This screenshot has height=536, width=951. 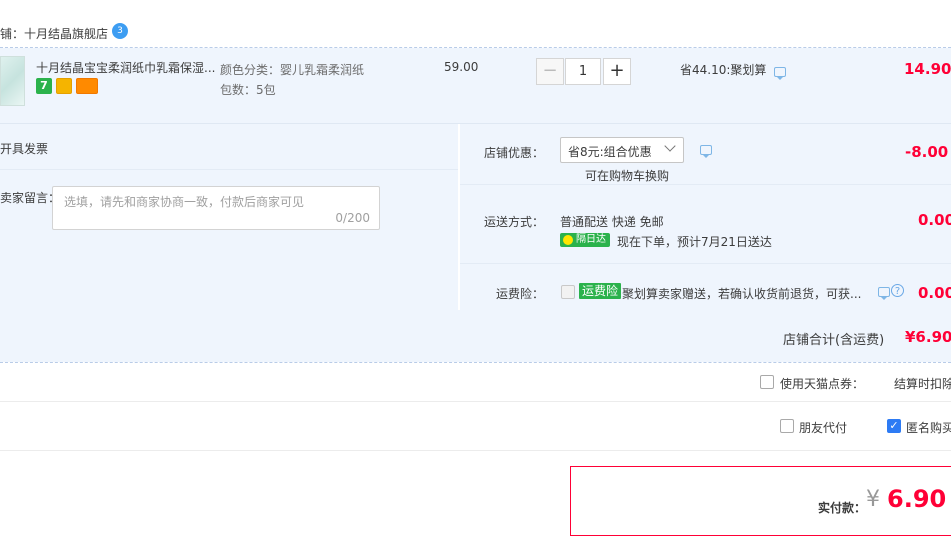 What do you see at coordinates (591, 239) in the screenshot?
I see `next-day-label: 隔日达` at bounding box center [591, 239].